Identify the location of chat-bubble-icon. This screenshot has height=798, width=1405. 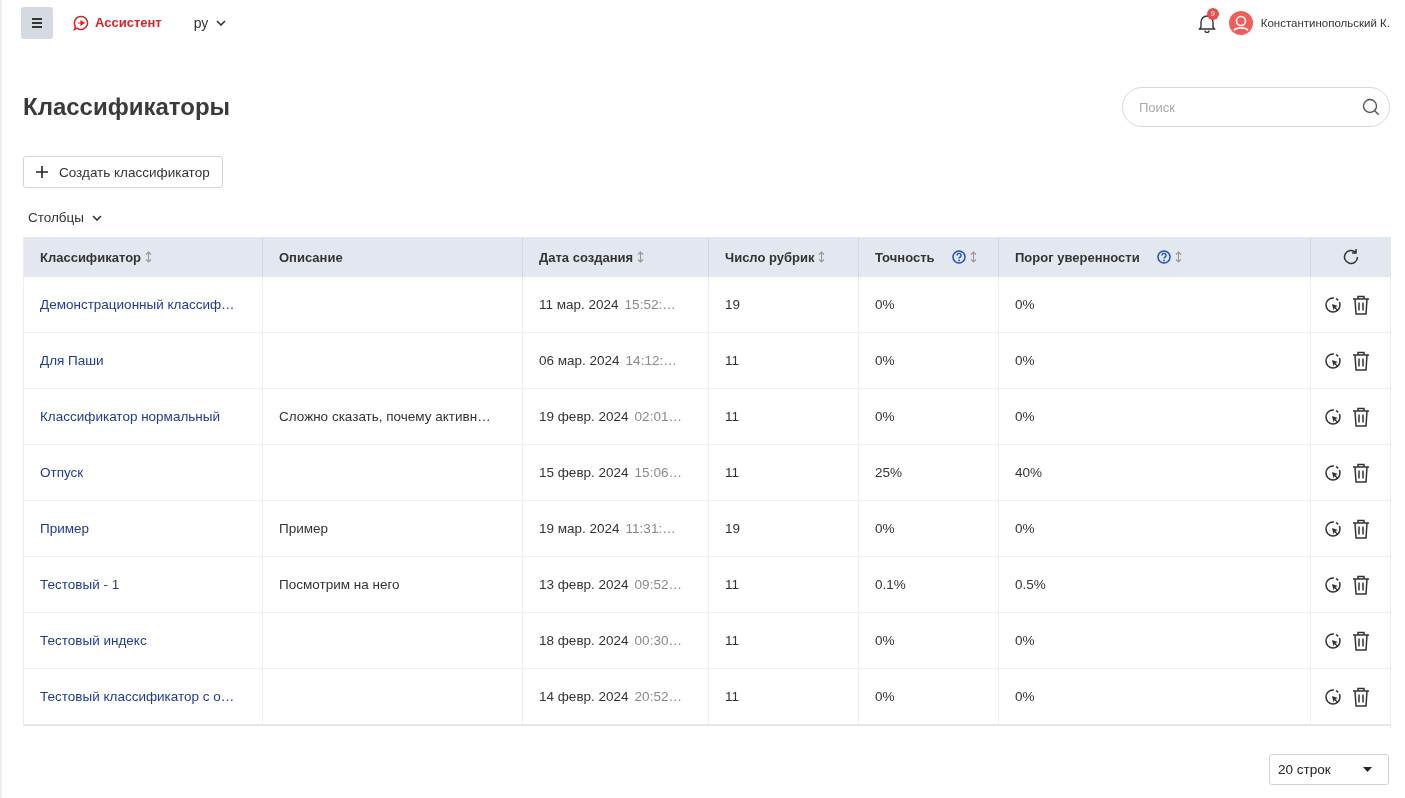
(81, 22).